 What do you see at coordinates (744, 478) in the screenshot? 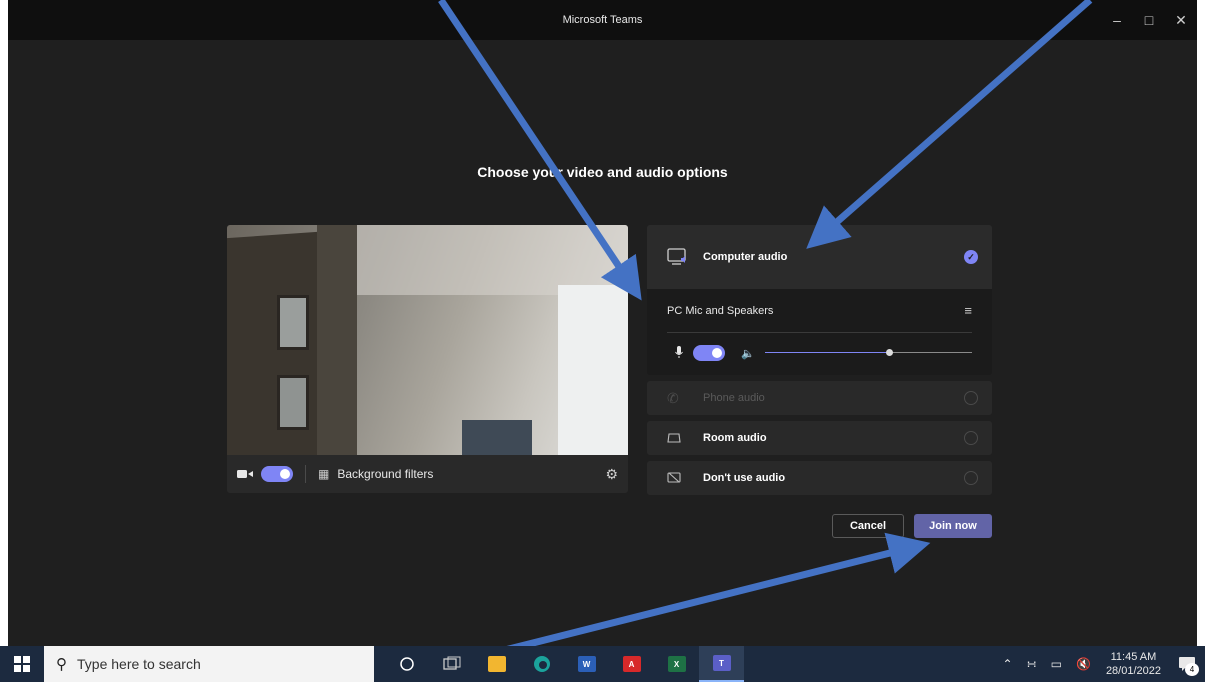
I see `no-audio-label: Don't use audio` at bounding box center [744, 478].